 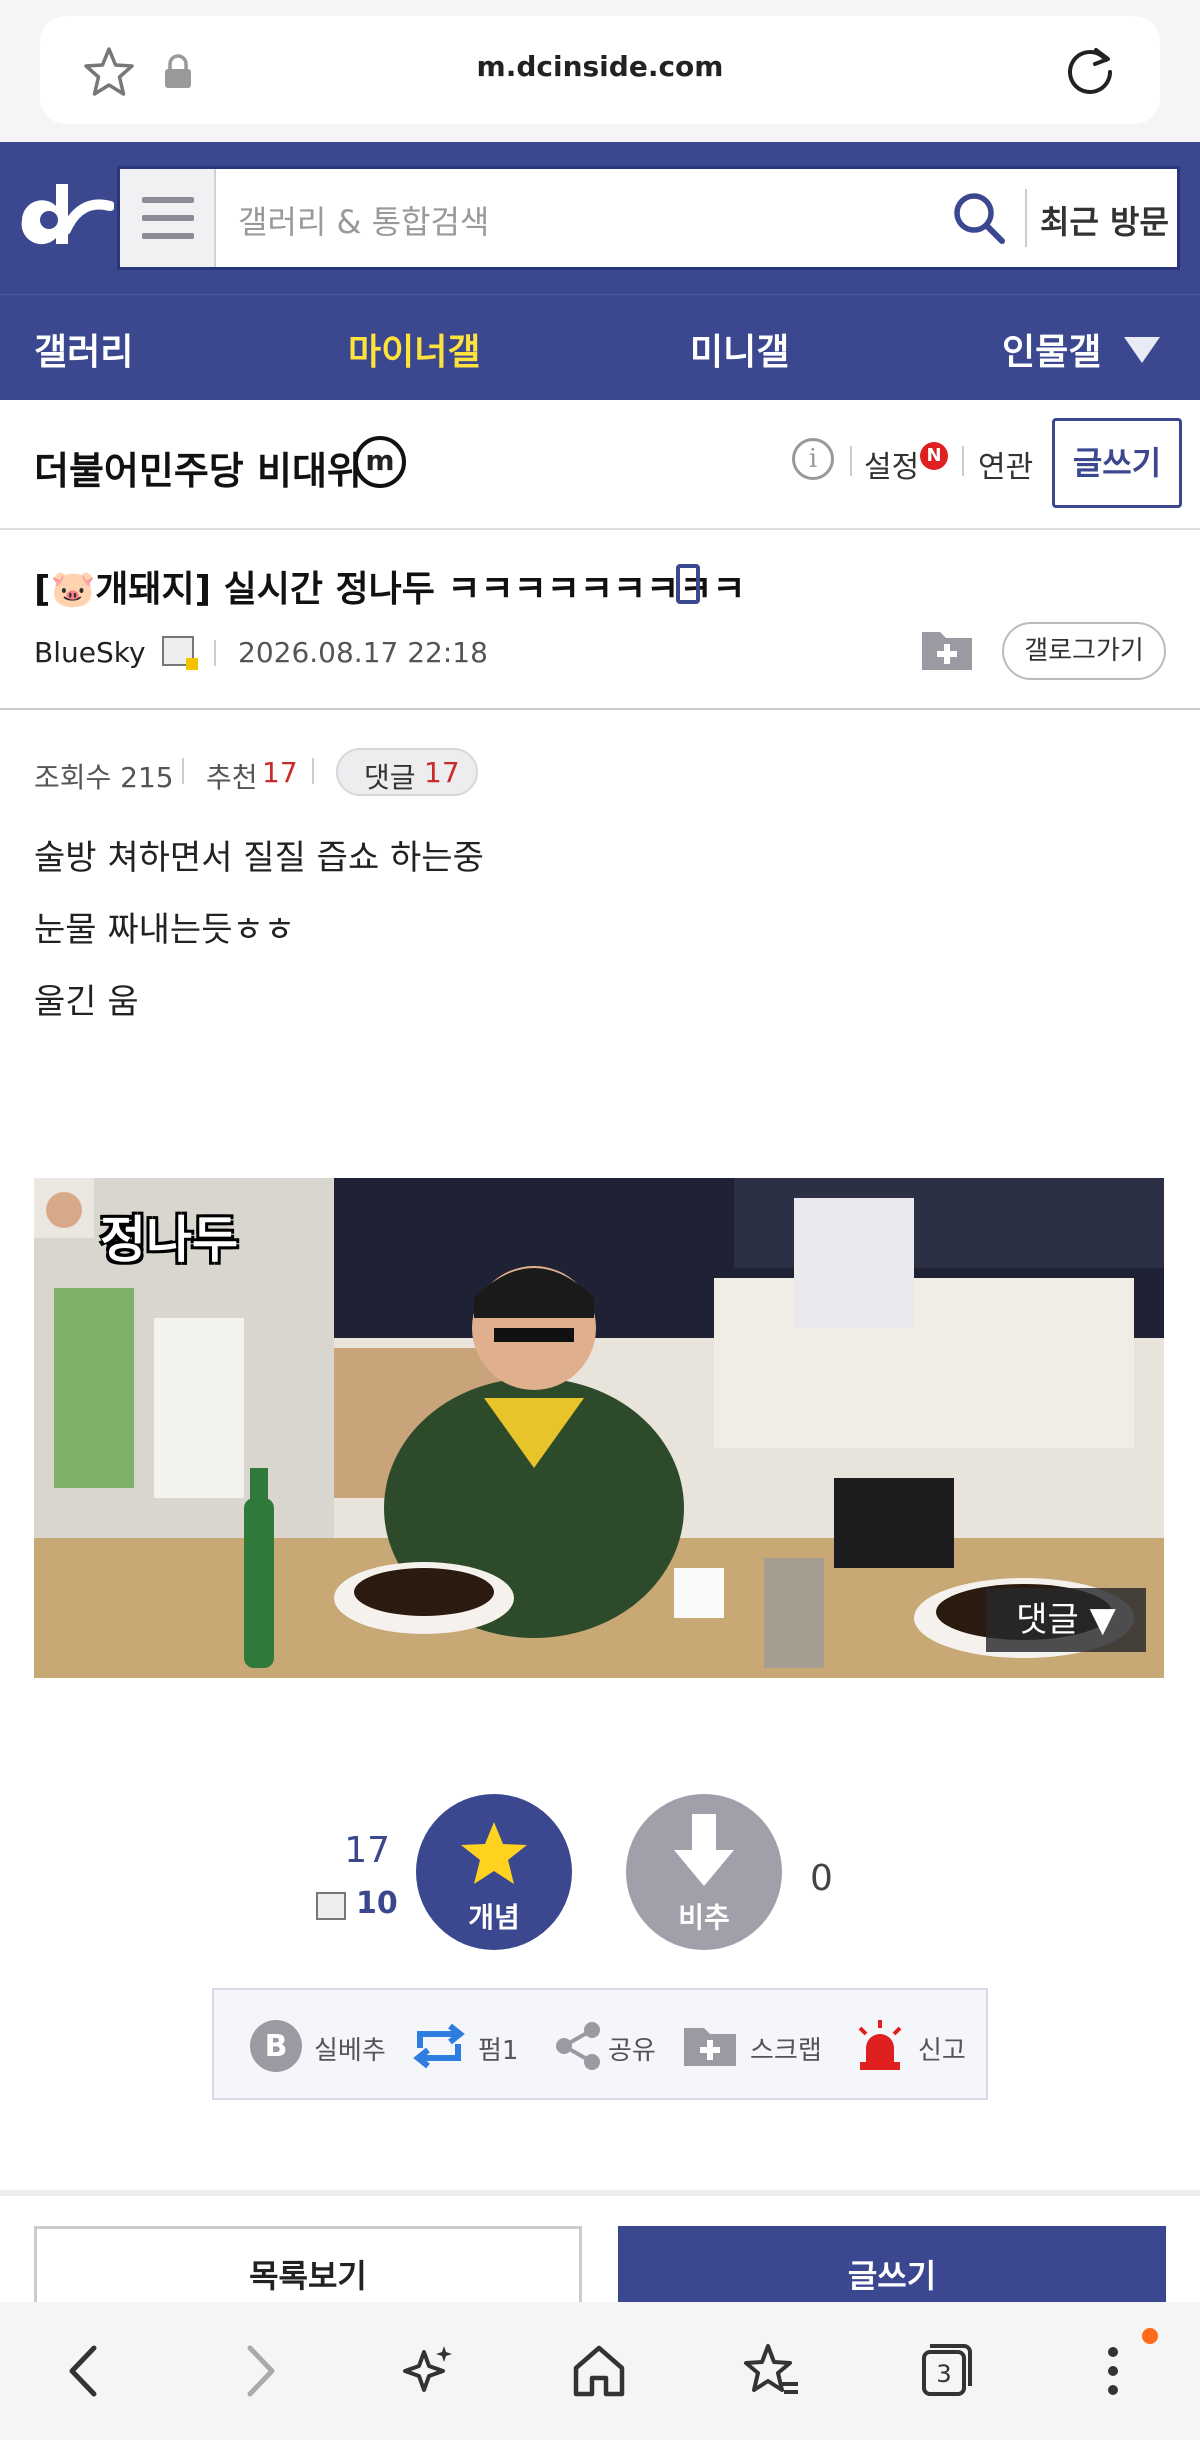 I want to click on scrap-folder-icon, so click(x=710, y=2047).